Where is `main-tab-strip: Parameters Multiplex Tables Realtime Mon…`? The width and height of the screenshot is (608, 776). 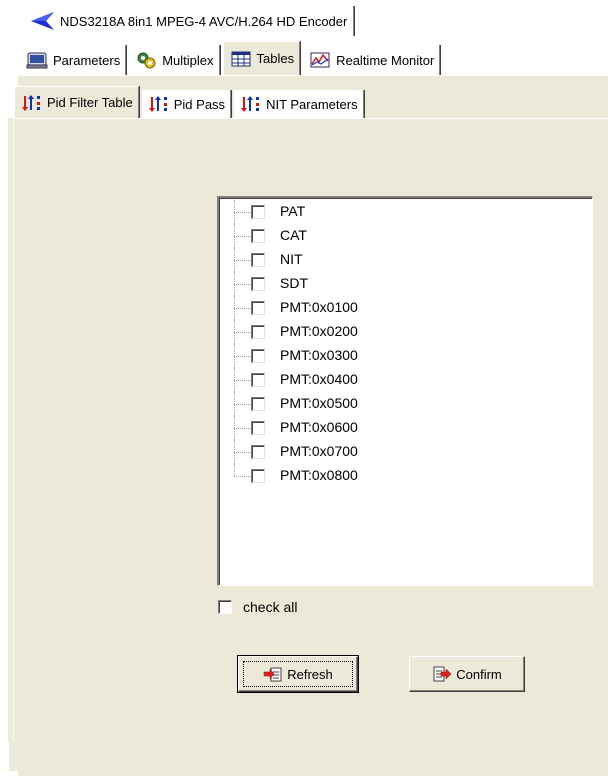
main-tab-strip: Parameters Multiplex Tables Realtime Mon… is located at coordinates (231, 58).